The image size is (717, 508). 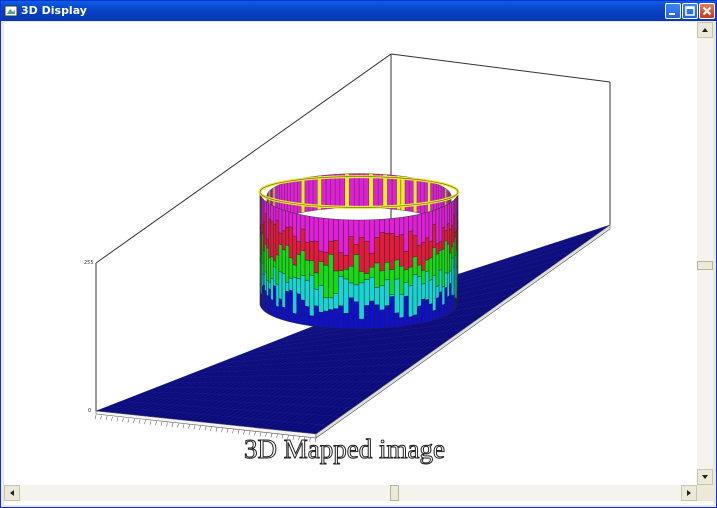 I want to click on scroll-left-button, so click(x=12, y=493).